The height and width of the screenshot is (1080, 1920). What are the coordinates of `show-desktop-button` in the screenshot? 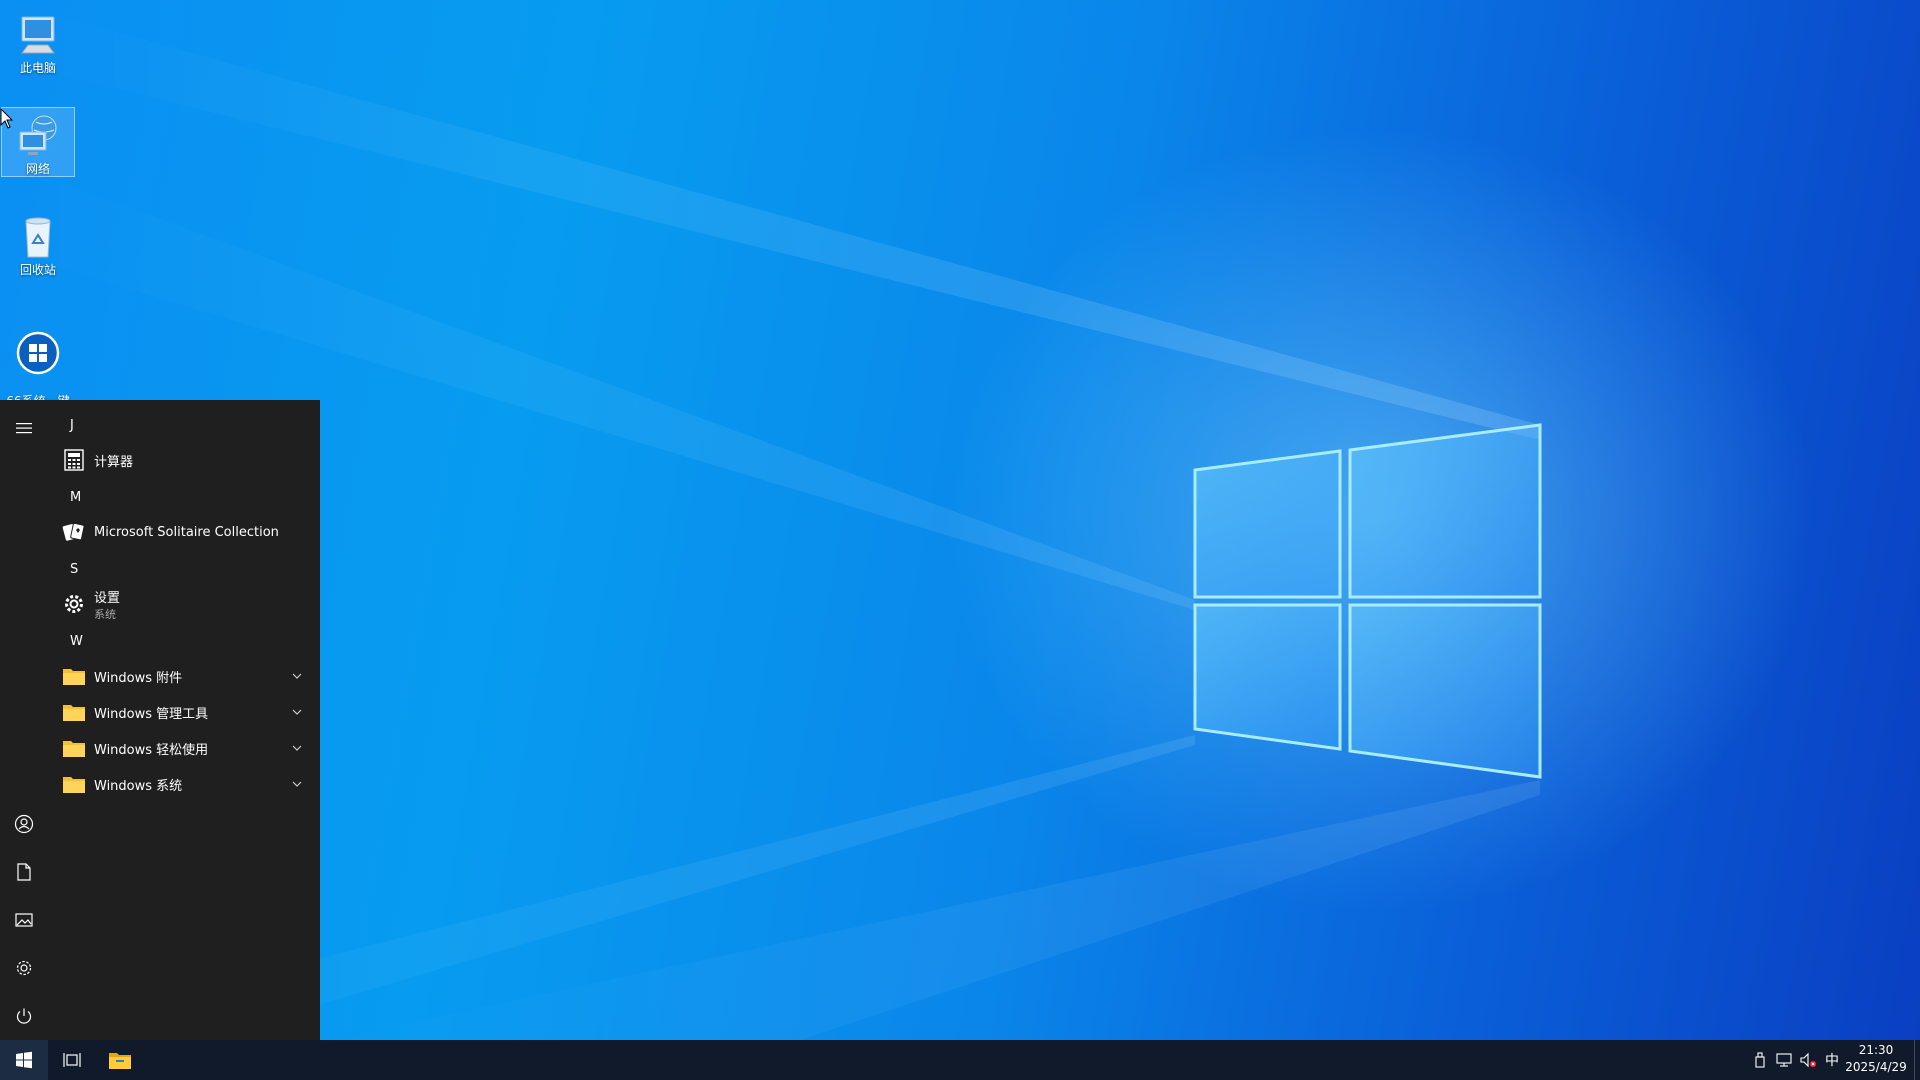 It's located at (1917, 1060).